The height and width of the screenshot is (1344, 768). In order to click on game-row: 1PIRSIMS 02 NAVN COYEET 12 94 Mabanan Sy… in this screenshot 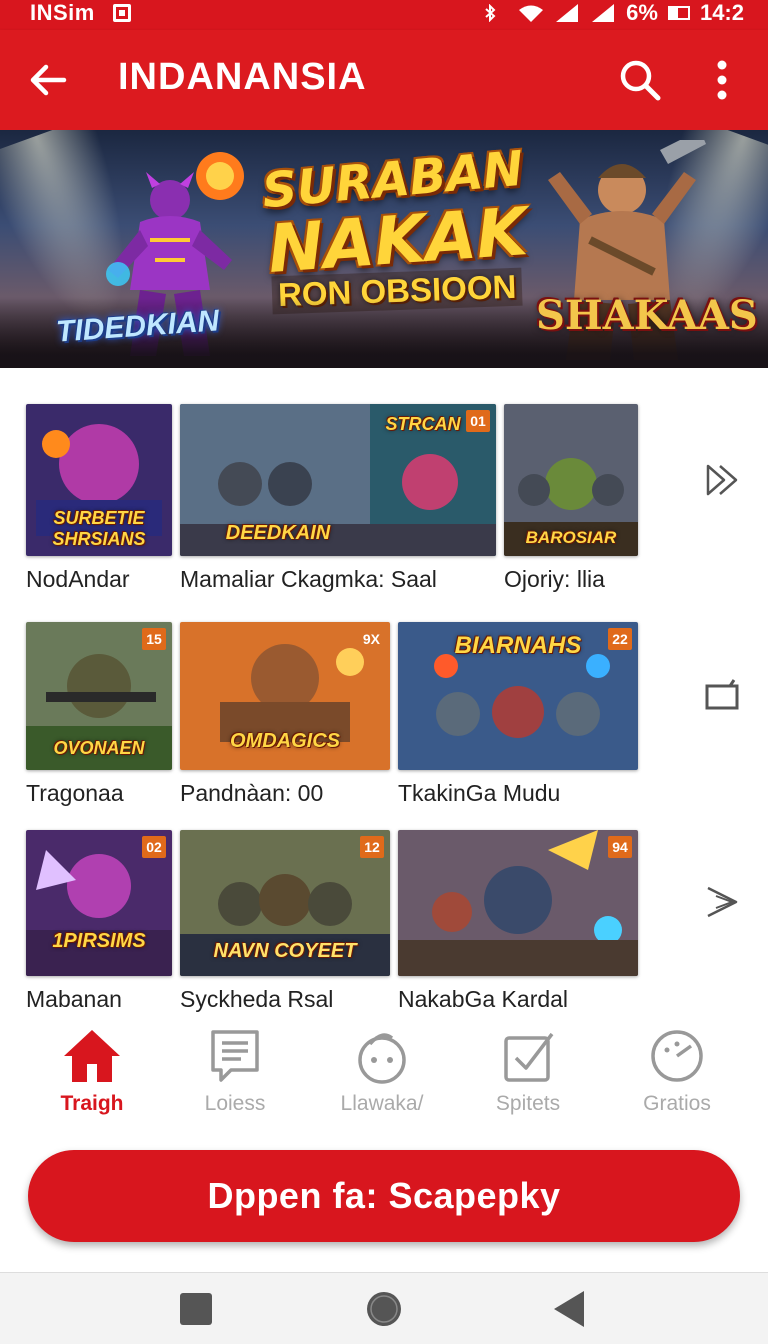, I will do `click(384, 930)`.